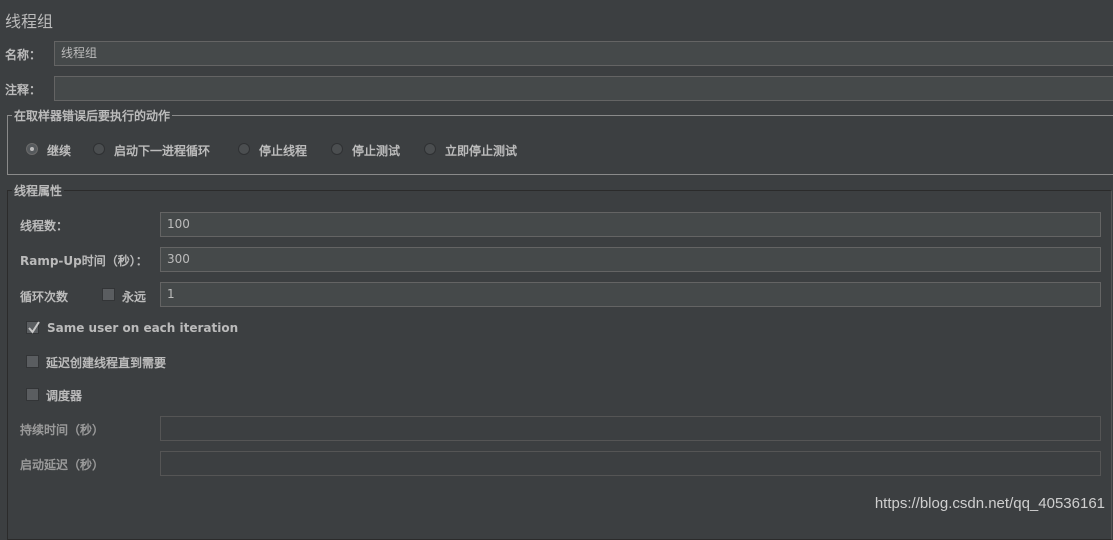 The width and height of the screenshot is (1113, 540). I want to click on watermark: https://blog.csdn.net/qq_40536161, so click(989, 503).